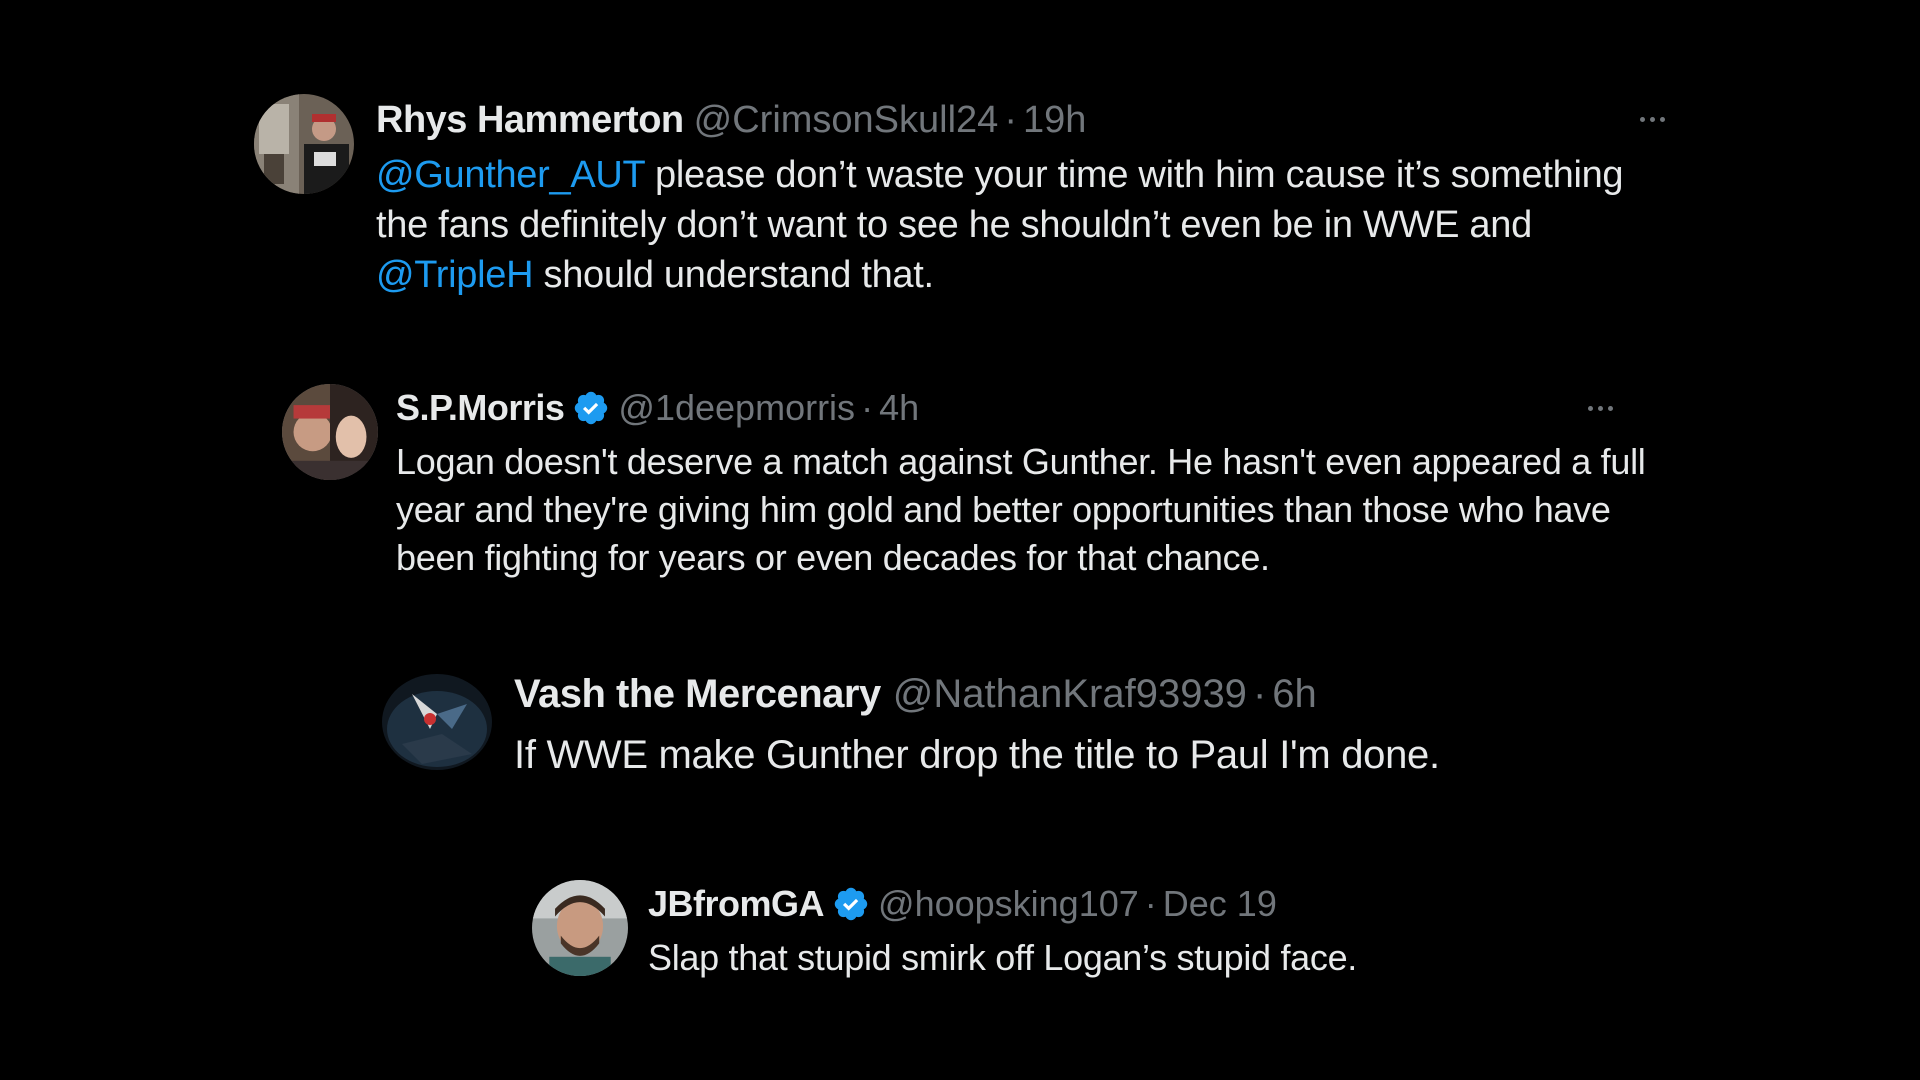  I want to click on author-name: S.P.Morris, so click(480, 408).